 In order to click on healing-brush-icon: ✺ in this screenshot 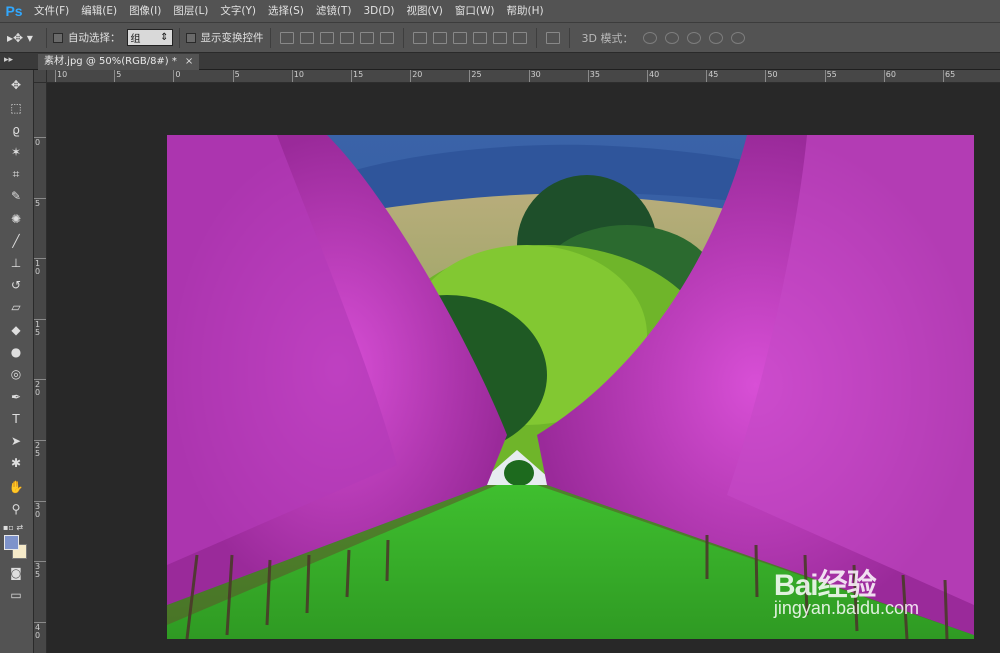, I will do `click(16, 219)`.